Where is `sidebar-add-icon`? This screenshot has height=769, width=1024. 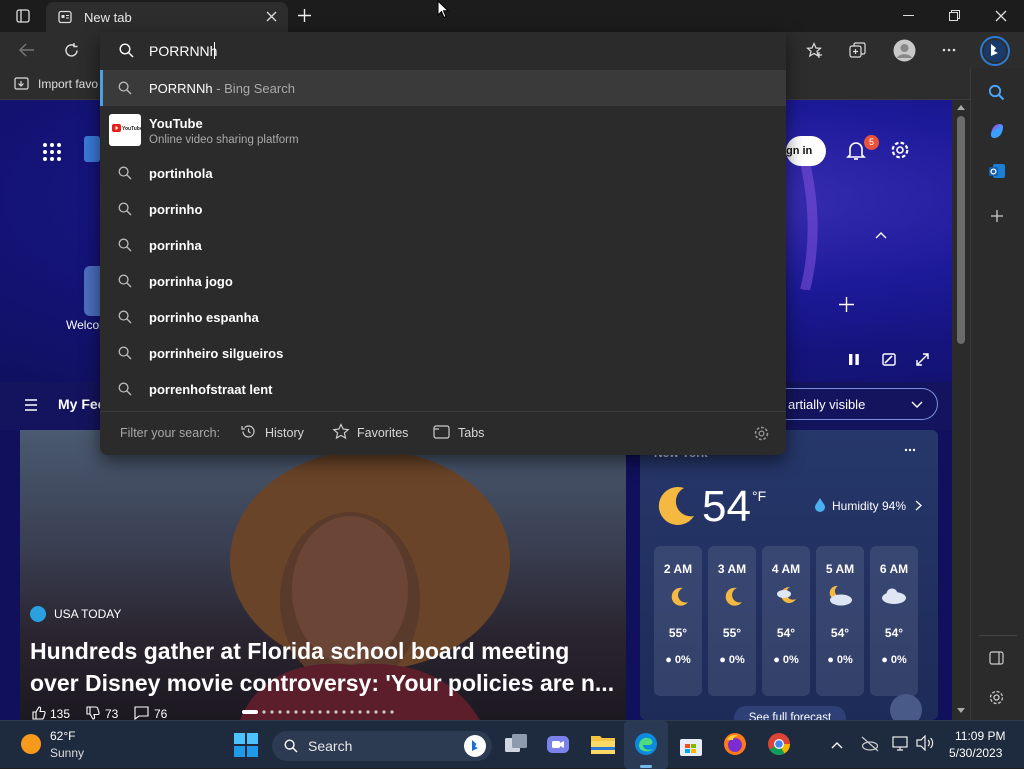 sidebar-add-icon is located at coordinates (997, 216).